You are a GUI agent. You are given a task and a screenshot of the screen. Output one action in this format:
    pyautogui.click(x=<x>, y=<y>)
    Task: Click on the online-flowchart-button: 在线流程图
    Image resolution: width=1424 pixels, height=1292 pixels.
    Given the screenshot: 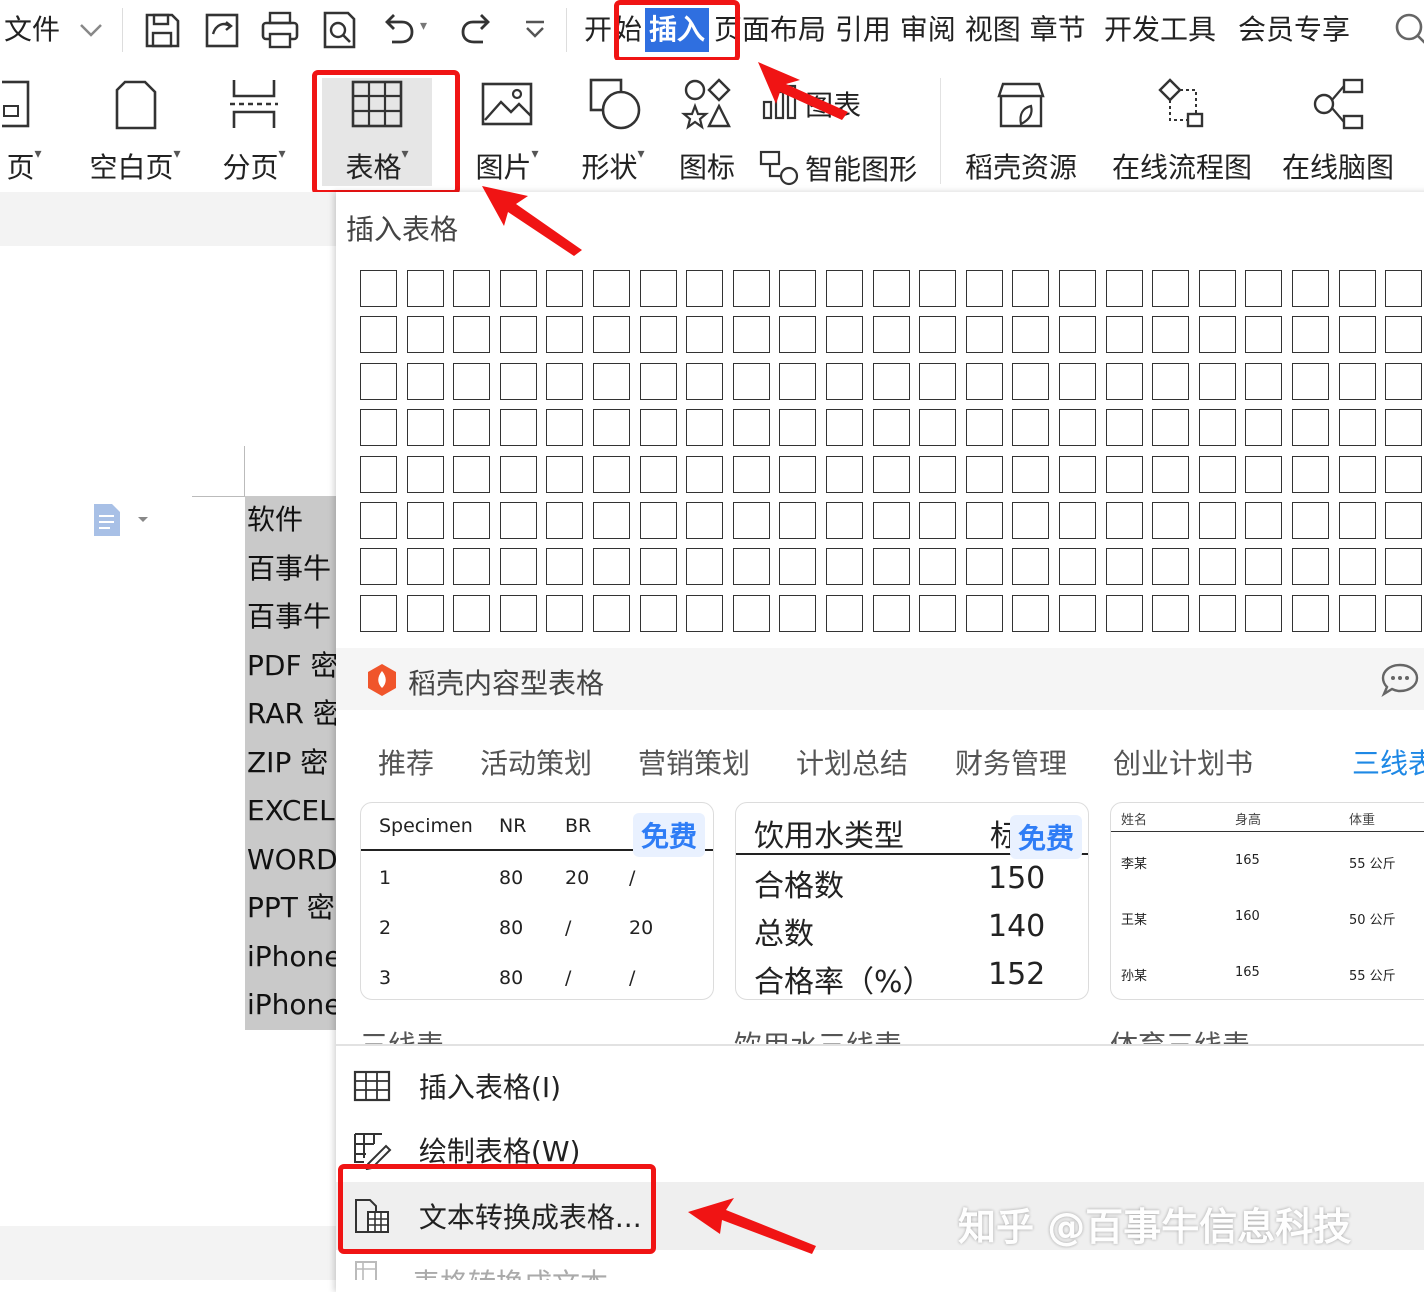 What is the action you would take?
    pyautogui.click(x=1182, y=132)
    